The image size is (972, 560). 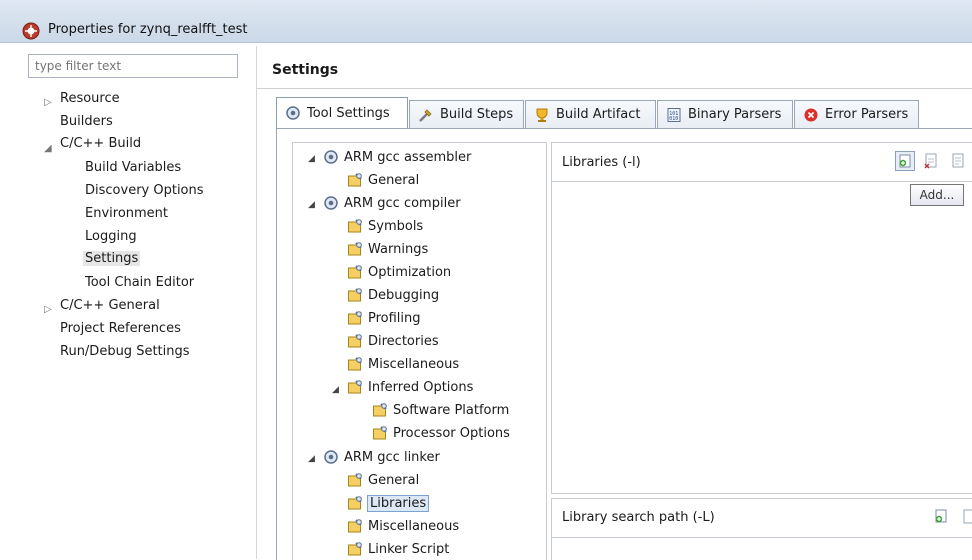 What do you see at coordinates (48, 148) in the screenshot?
I see `collapse-cpp-build-icon: ◢` at bounding box center [48, 148].